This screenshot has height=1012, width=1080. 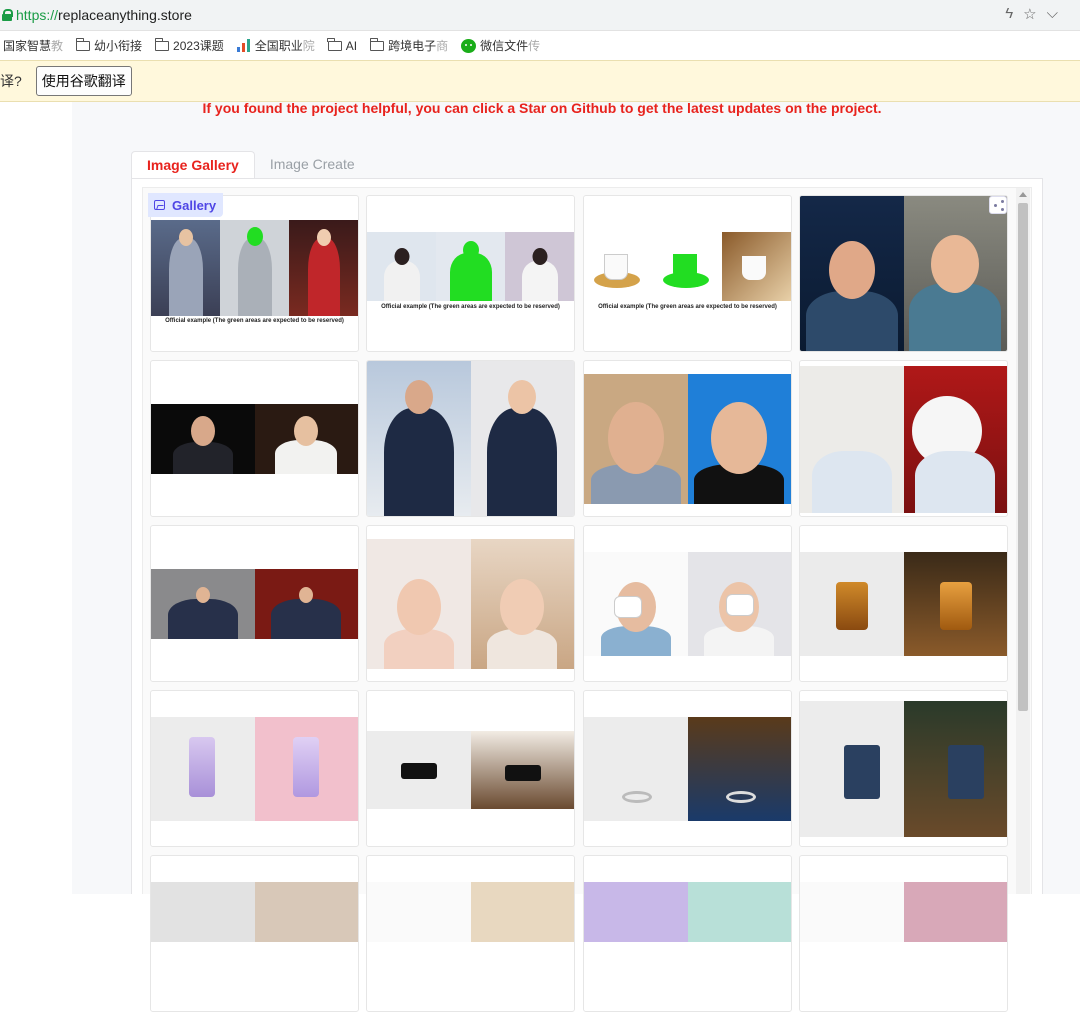 What do you see at coordinates (108, 45) in the screenshot?
I see `bookmark-1: 幼小衔接` at bounding box center [108, 45].